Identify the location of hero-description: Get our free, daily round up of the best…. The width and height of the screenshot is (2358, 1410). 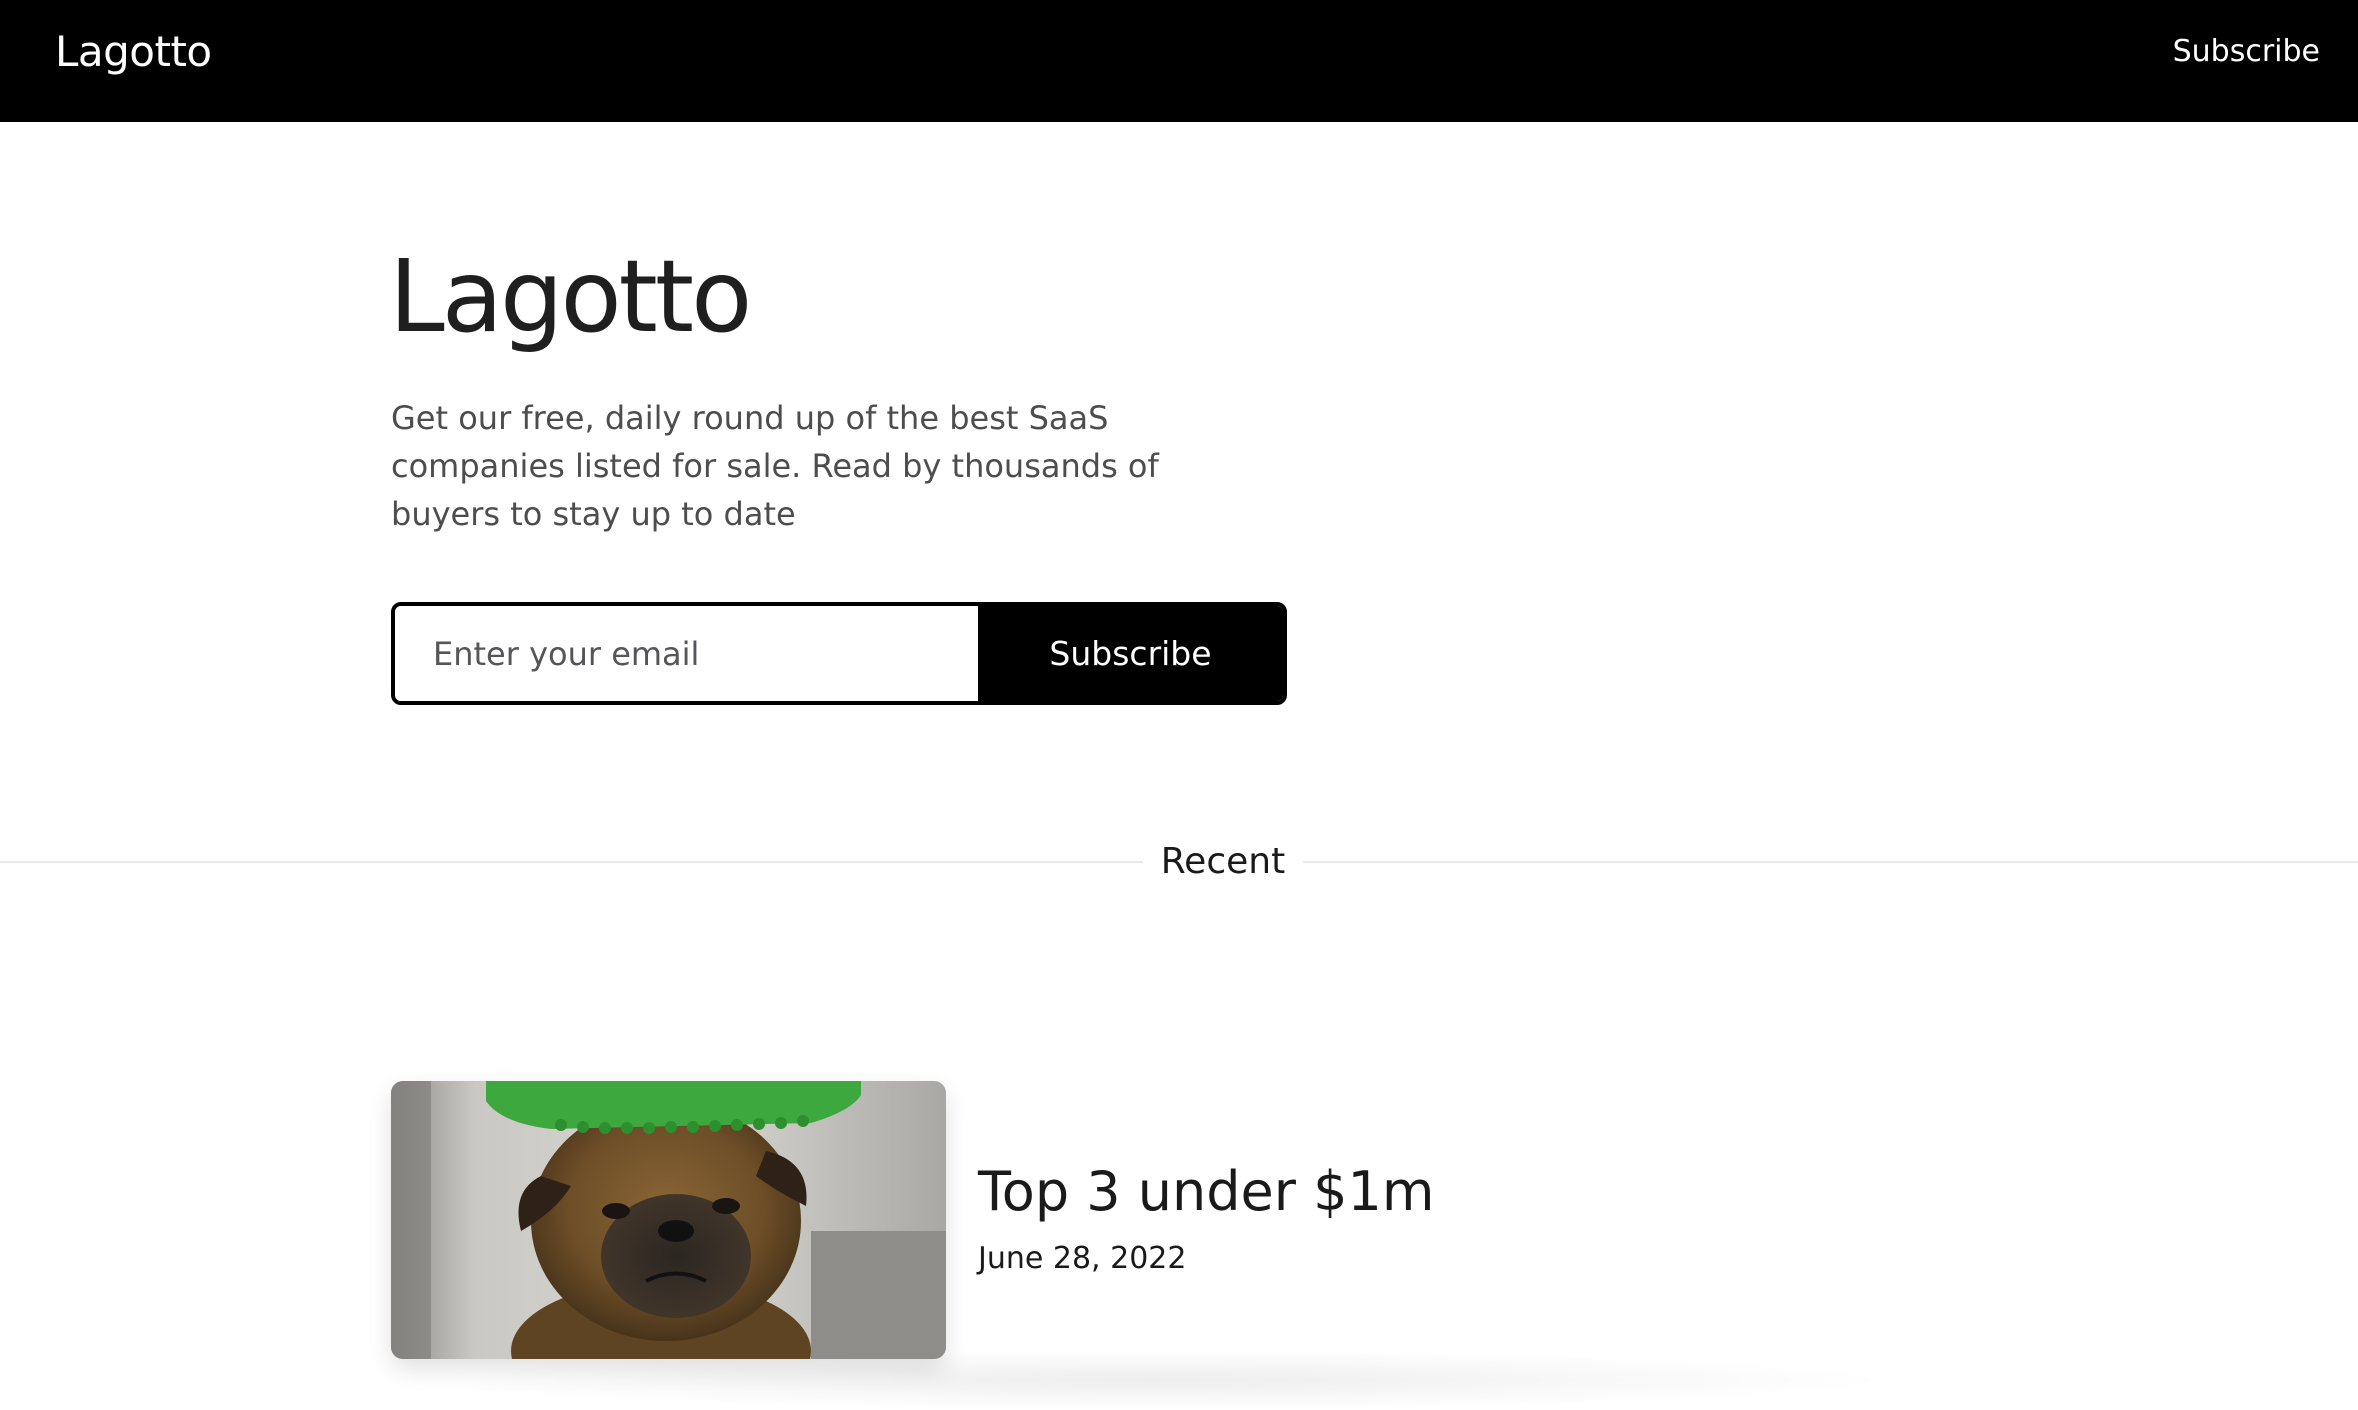
(775, 466).